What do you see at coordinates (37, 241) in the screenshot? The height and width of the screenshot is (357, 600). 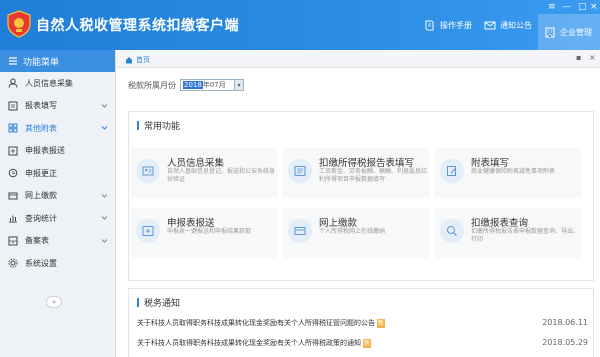 I see `sidebar-item-label: 备案表` at bounding box center [37, 241].